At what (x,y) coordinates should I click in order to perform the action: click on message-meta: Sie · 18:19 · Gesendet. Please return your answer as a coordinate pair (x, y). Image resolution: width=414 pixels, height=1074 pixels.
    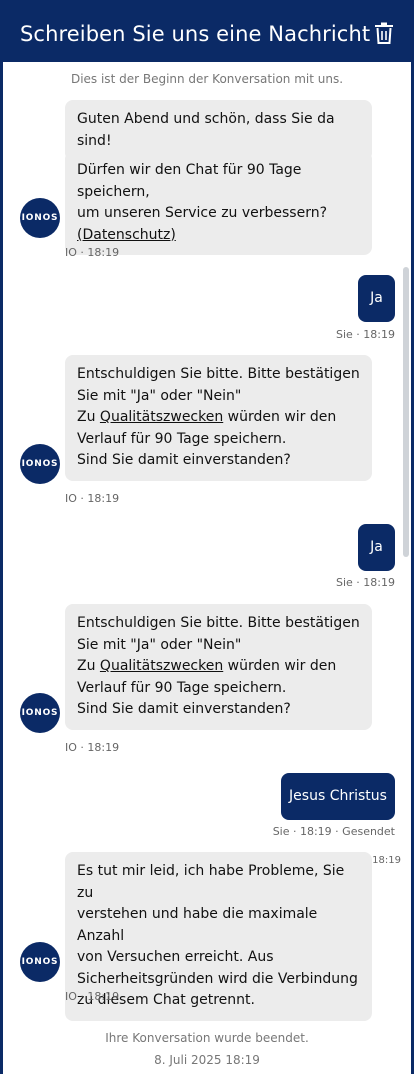
    Looking at the image, I should click on (333, 831).